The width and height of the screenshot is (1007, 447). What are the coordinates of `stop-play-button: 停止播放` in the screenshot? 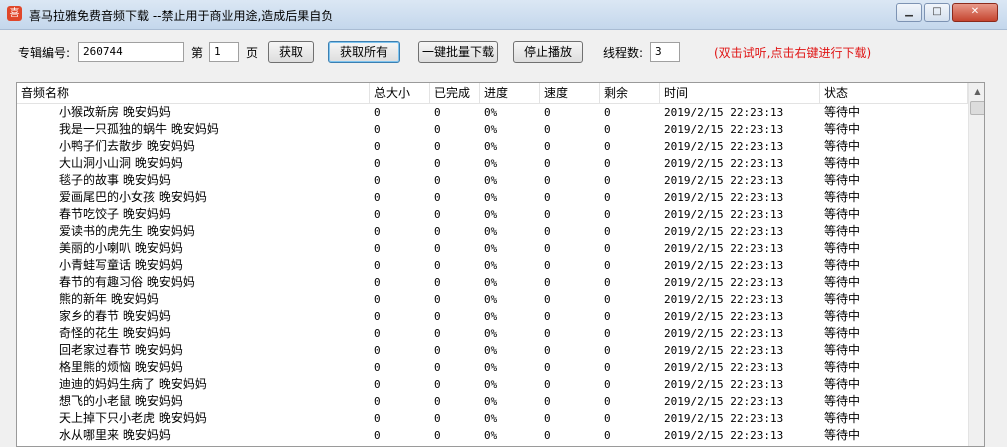 It's located at (548, 52).